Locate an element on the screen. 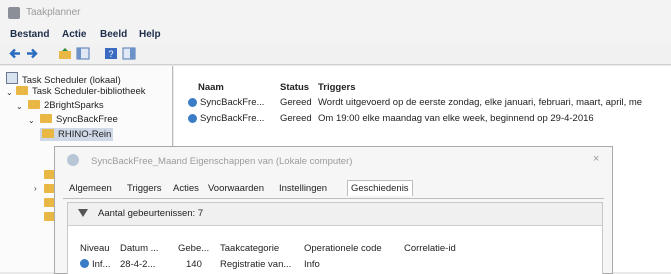 The image size is (671, 274). menu-help: Help is located at coordinates (150, 34).